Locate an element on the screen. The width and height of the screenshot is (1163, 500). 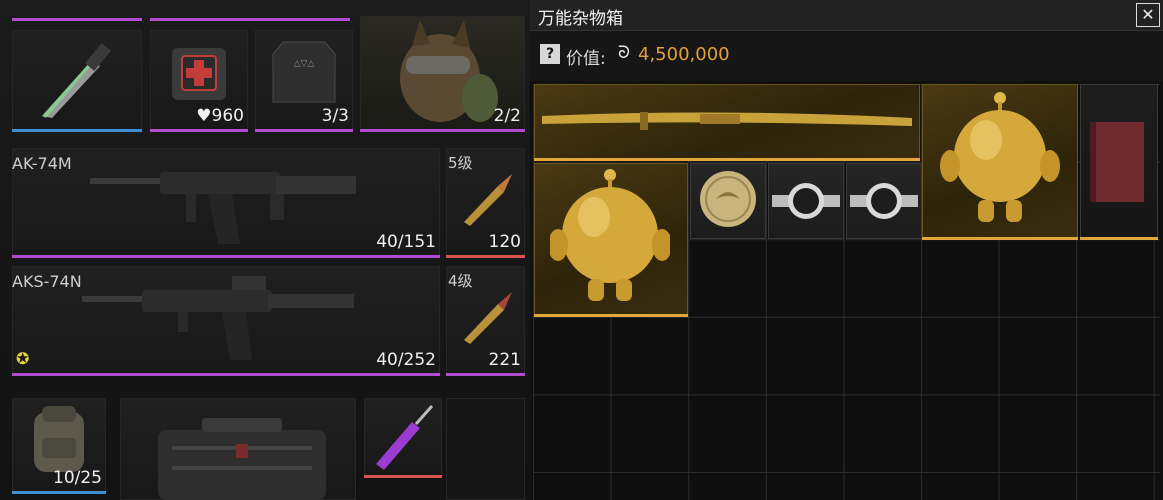
melee-slot is located at coordinates (77, 81).